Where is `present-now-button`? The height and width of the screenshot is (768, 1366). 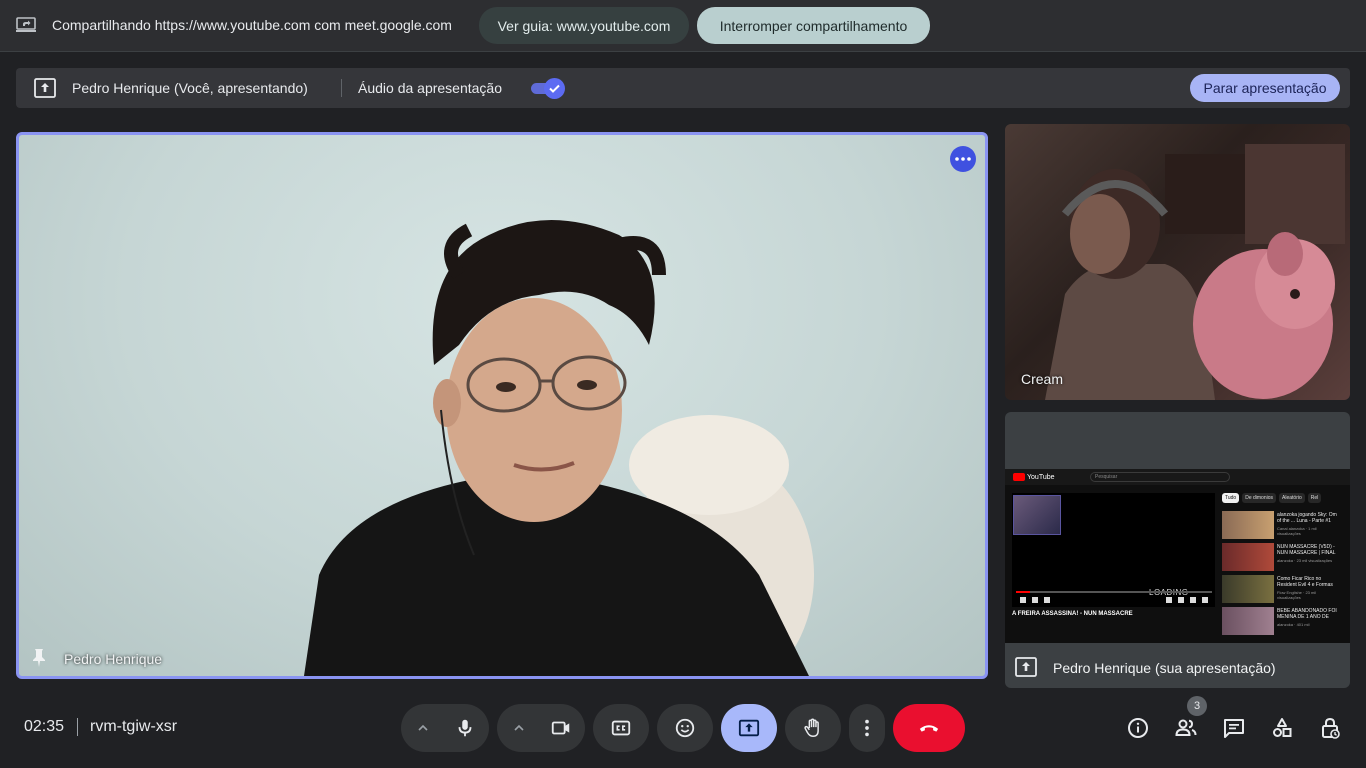 present-now-button is located at coordinates (749, 728).